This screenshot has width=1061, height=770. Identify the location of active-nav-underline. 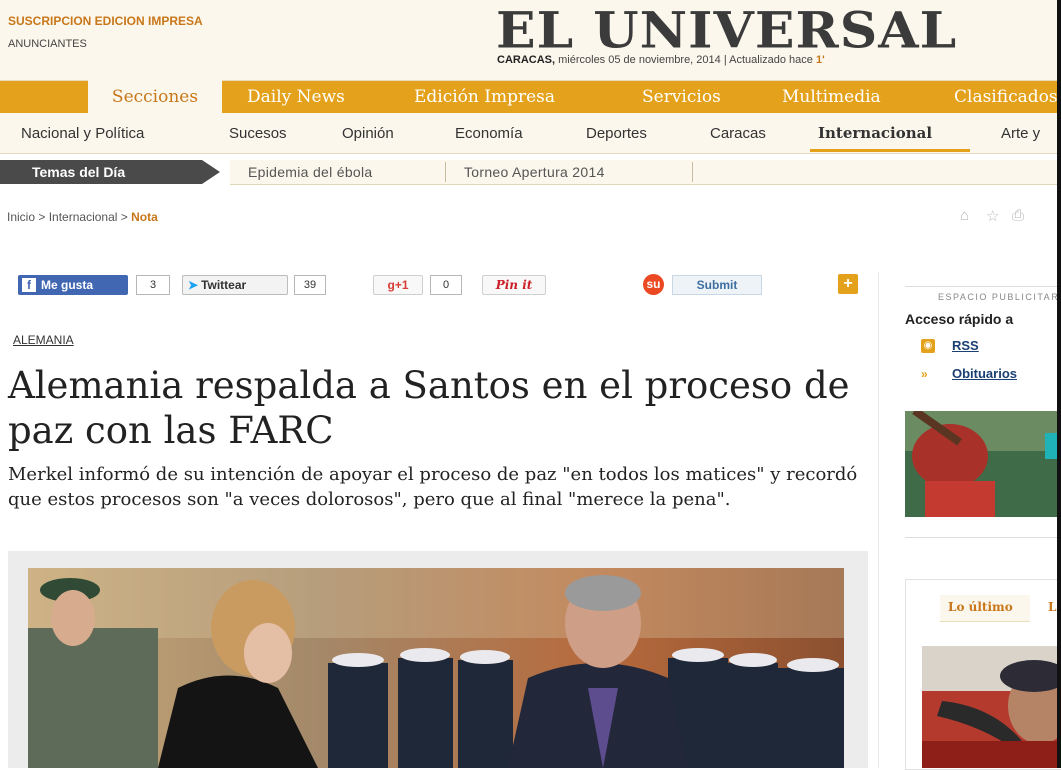
(890, 150).